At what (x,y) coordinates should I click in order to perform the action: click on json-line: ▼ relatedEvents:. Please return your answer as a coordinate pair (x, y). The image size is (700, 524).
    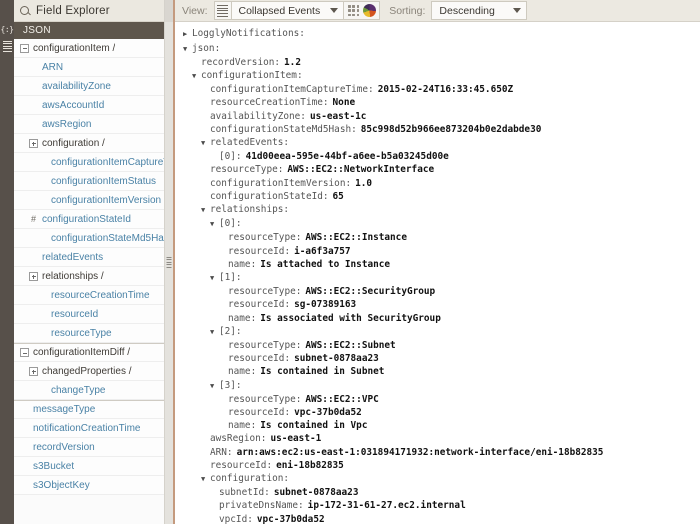
    Looking at the image, I should click on (441, 143).